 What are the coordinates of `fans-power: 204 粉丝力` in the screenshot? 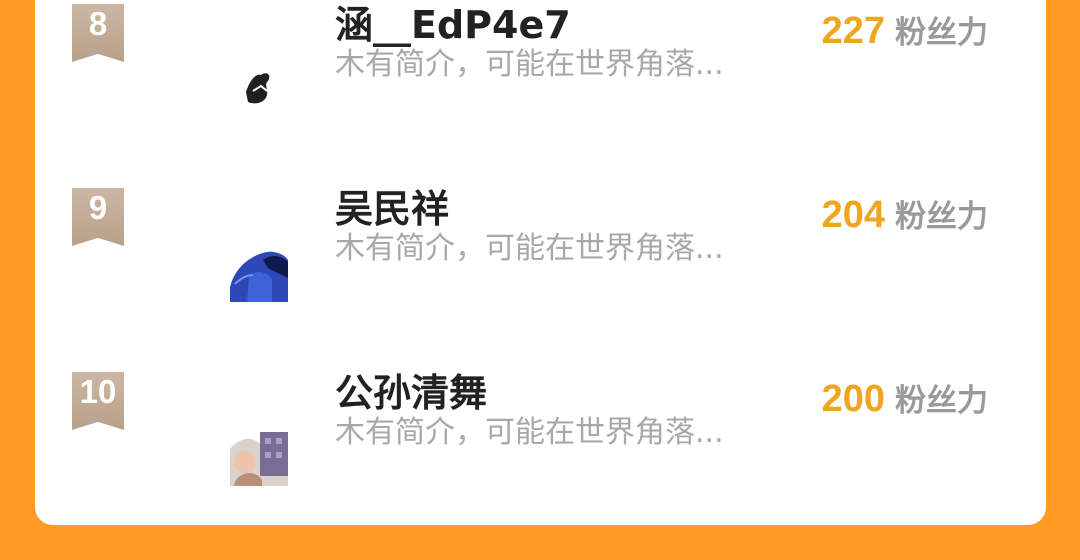 It's located at (905, 214).